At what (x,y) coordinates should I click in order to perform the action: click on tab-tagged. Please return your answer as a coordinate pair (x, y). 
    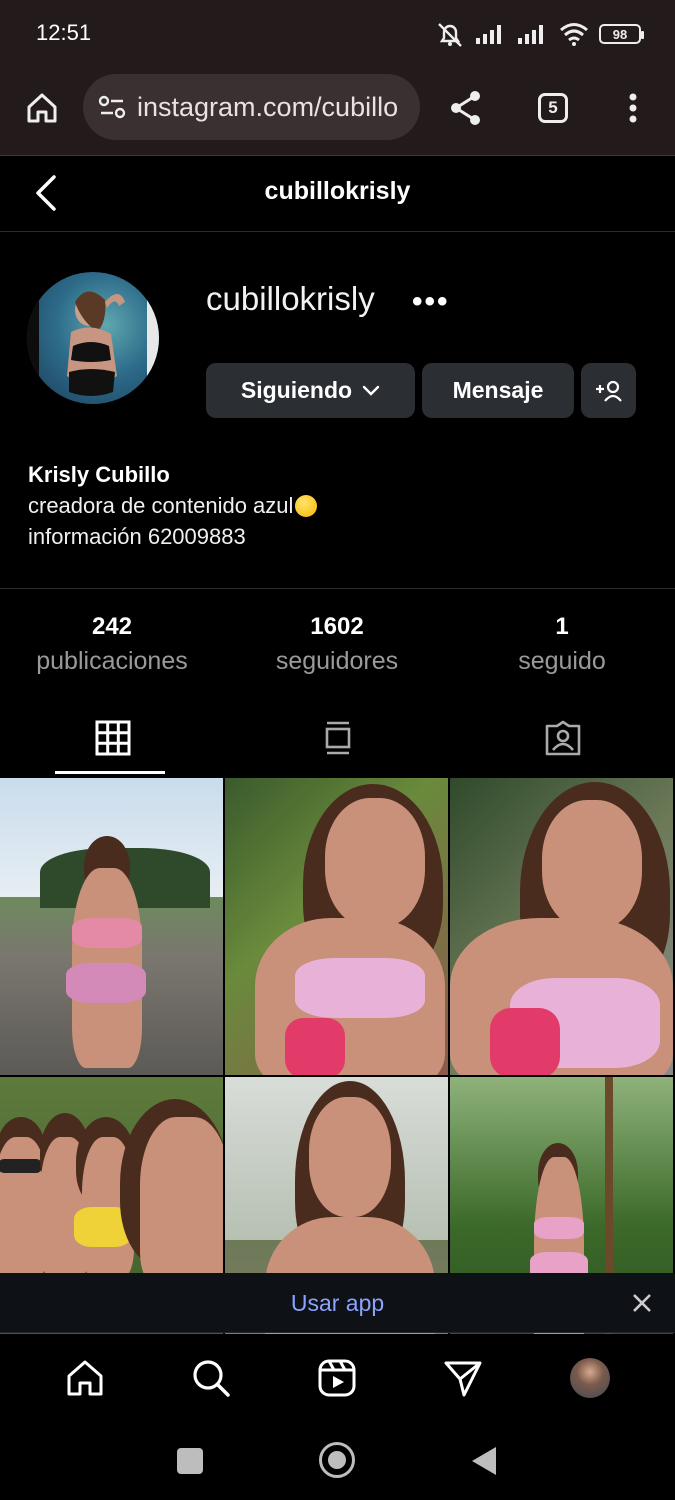
    Looking at the image, I should click on (562, 737).